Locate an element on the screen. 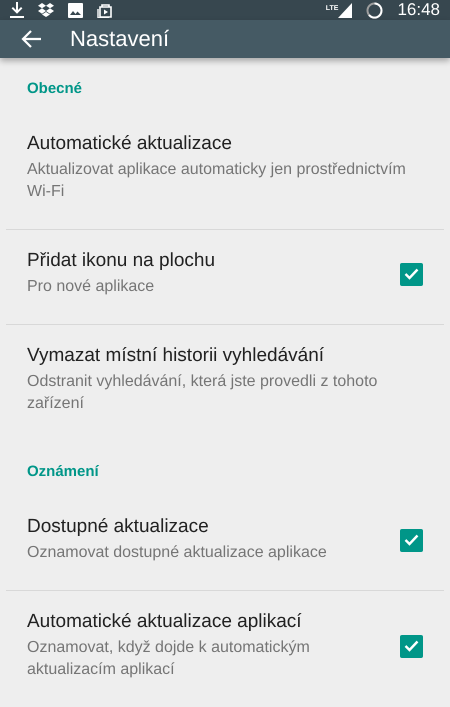  download-icon is located at coordinates (17, 10).